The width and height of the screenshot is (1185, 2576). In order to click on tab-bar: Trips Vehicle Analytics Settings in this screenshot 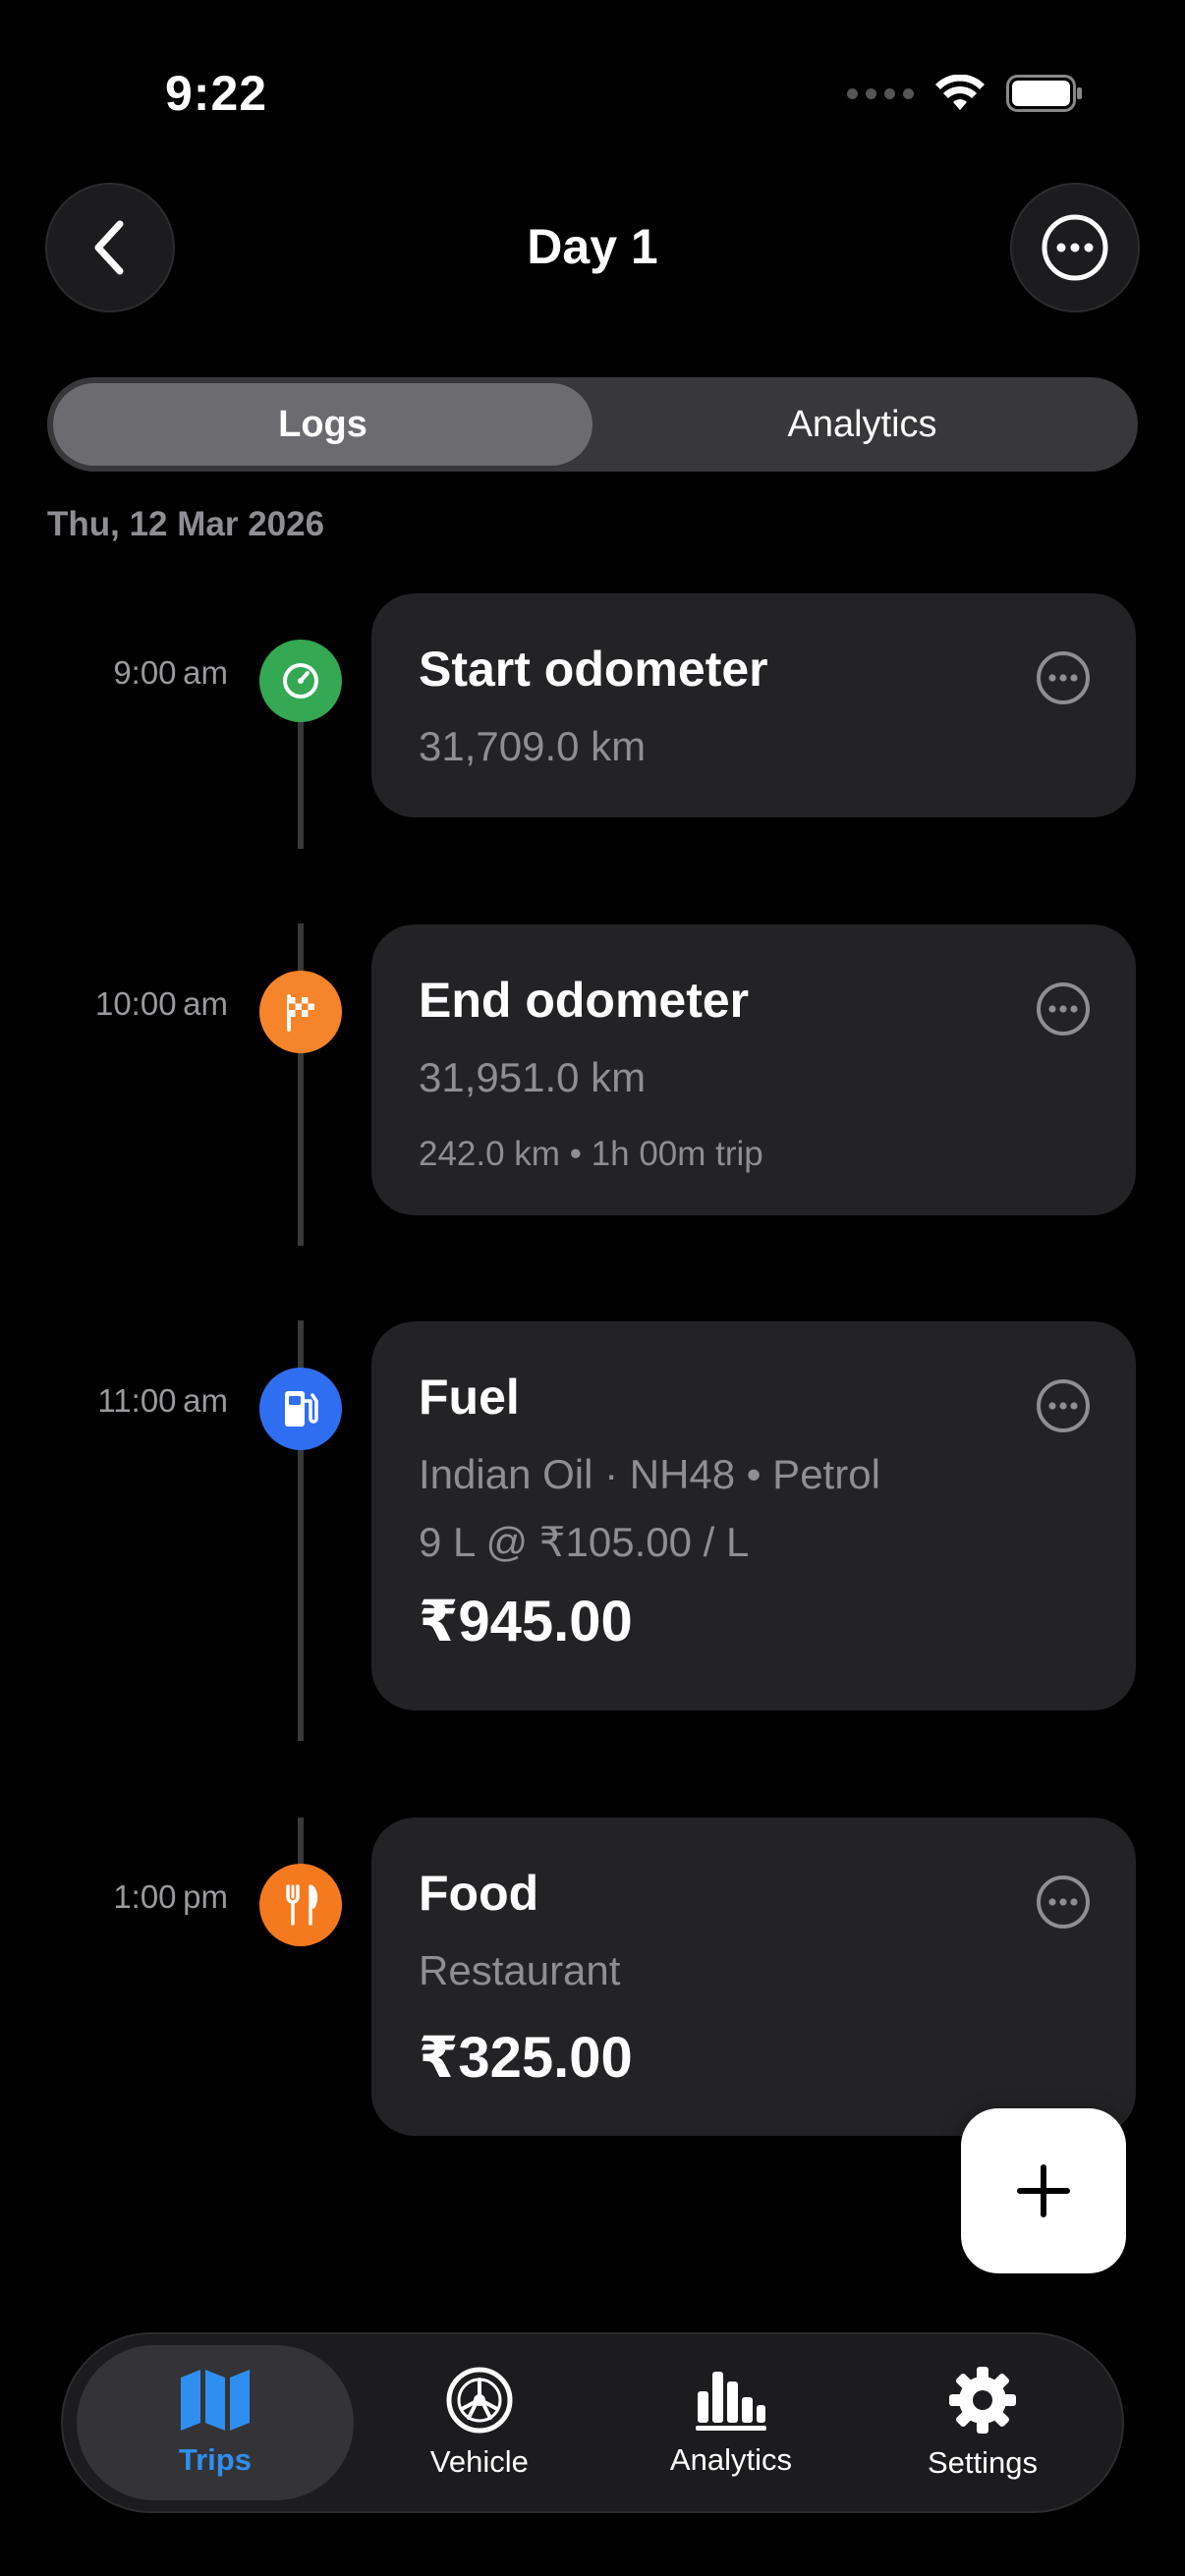, I will do `click(592, 2422)`.